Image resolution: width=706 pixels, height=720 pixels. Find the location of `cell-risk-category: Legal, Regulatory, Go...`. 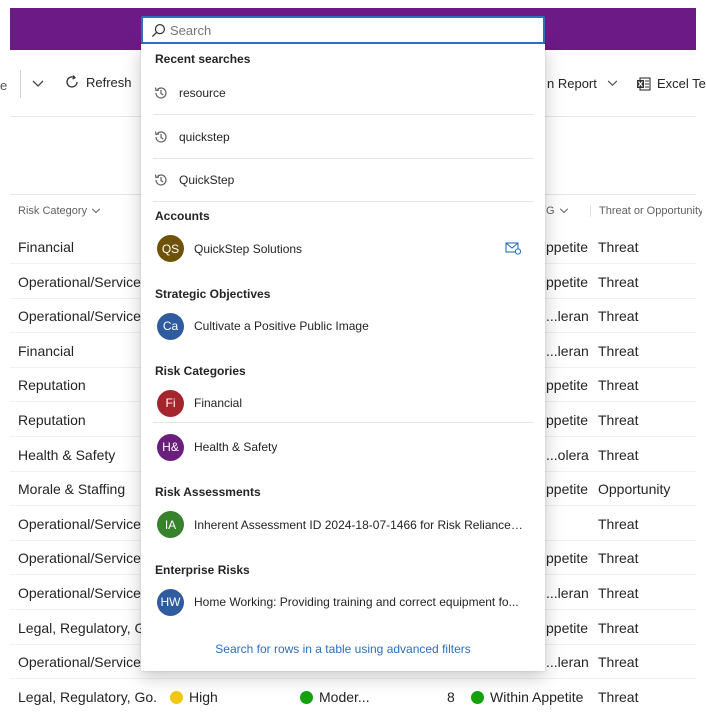

cell-risk-category: Legal, Regulatory, Go... is located at coordinates (88, 697).